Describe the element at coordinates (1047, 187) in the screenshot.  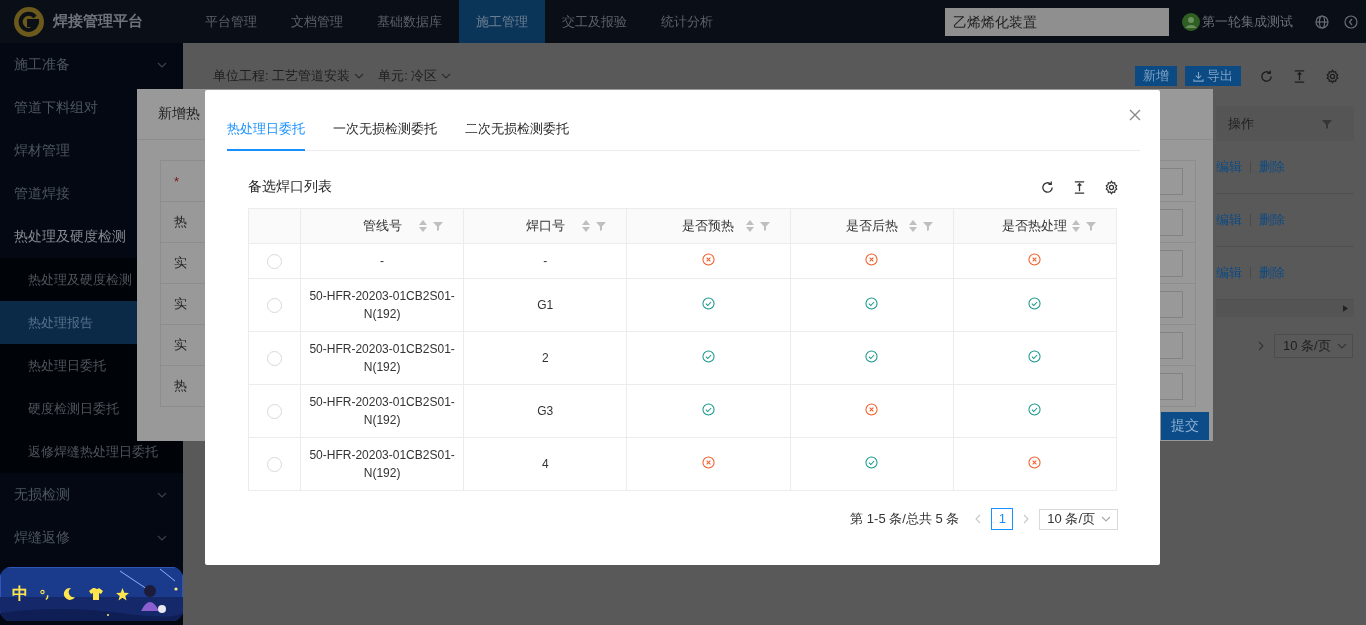
I see `reload-icon` at that location.